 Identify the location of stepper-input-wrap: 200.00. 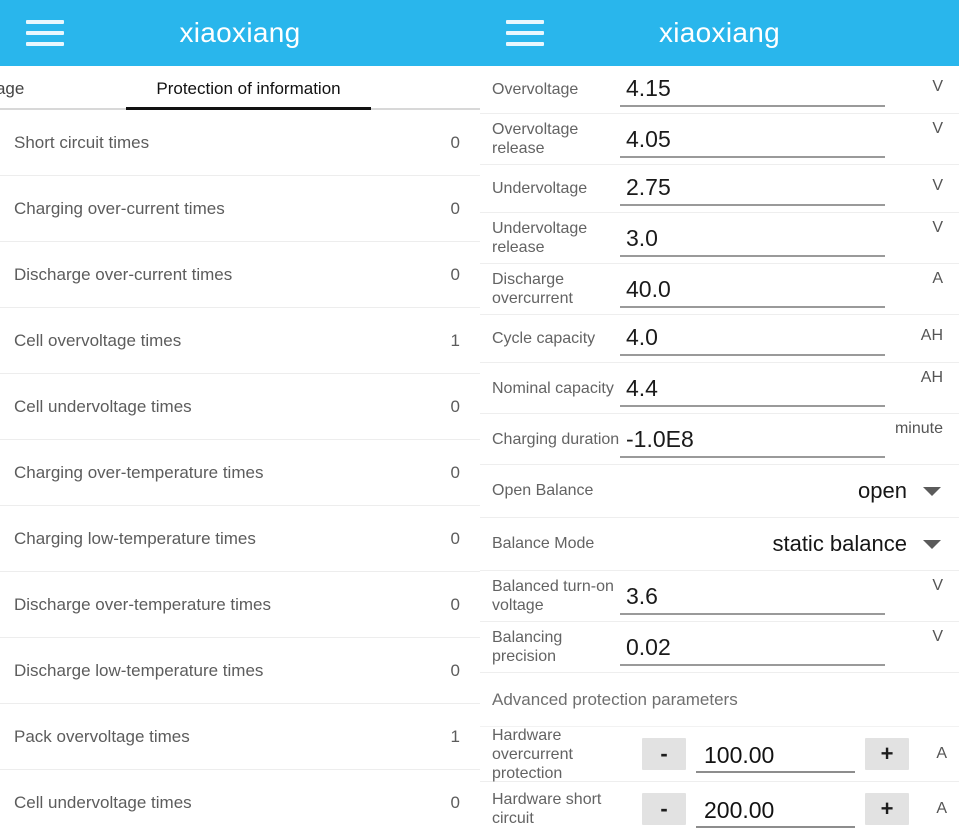
(775, 808).